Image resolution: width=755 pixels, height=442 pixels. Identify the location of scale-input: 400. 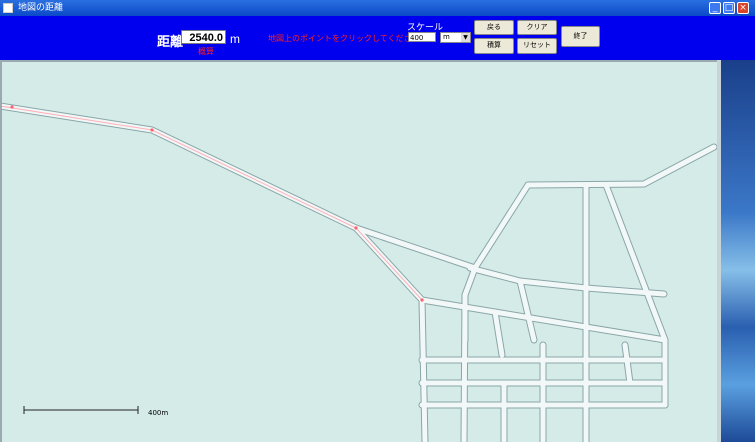
(422, 37).